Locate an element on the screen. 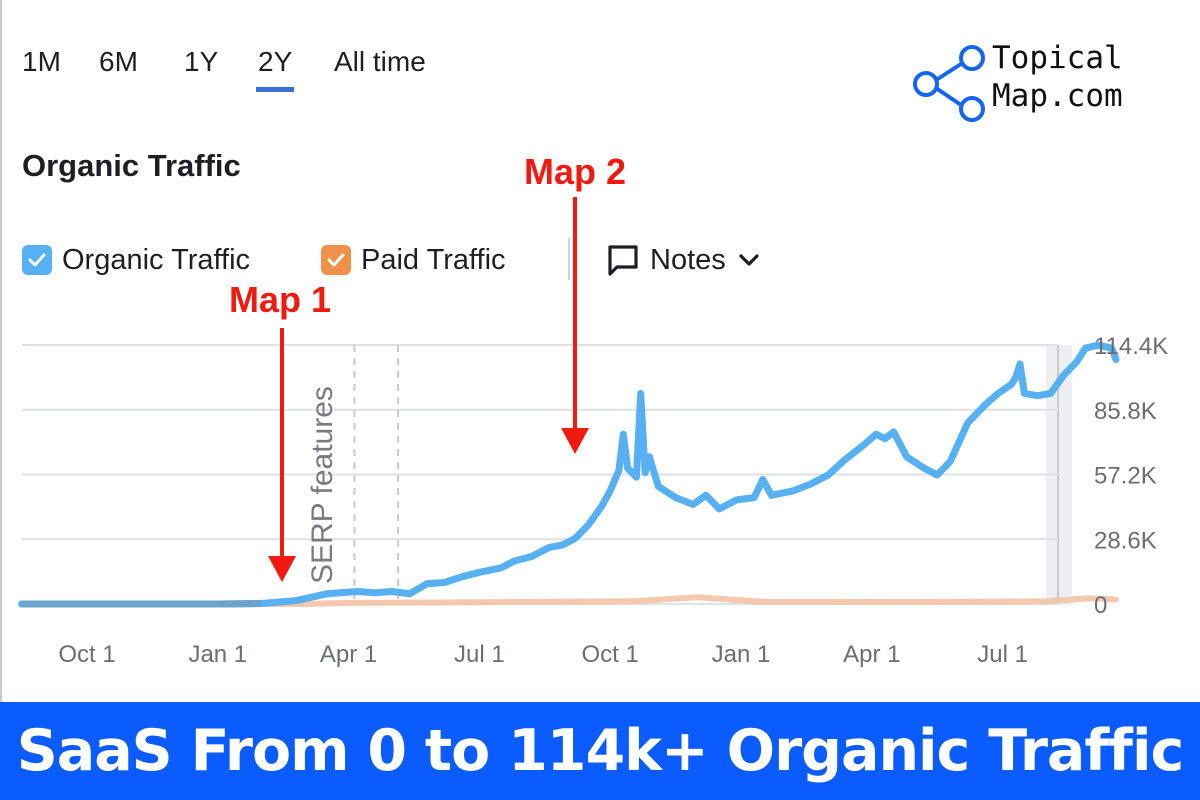  organic-legend-label: Organic Traffic is located at coordinates (156, 259).